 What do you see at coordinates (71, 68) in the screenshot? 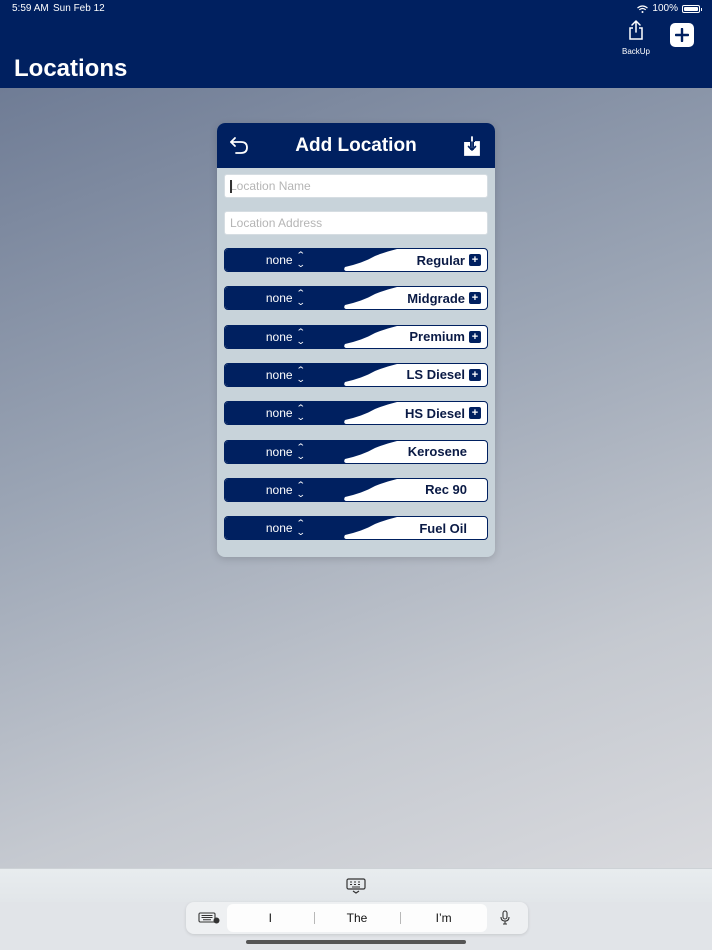
I see `page-title: Locations` at bounding box center [71, 68].